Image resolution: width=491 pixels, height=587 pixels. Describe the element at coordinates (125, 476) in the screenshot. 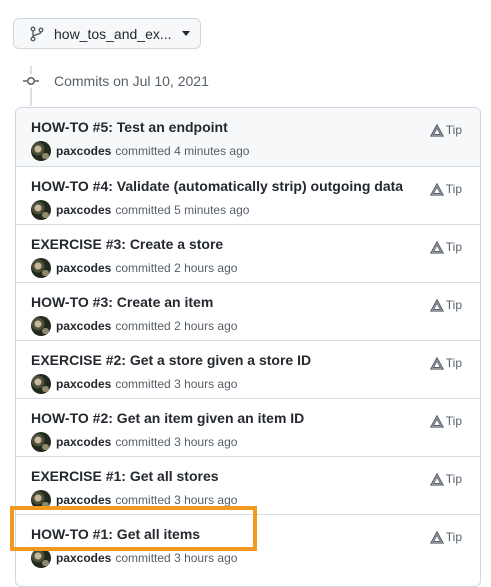

I see `commit-title-link: EXERCISE #1: Get all stores` at that location.